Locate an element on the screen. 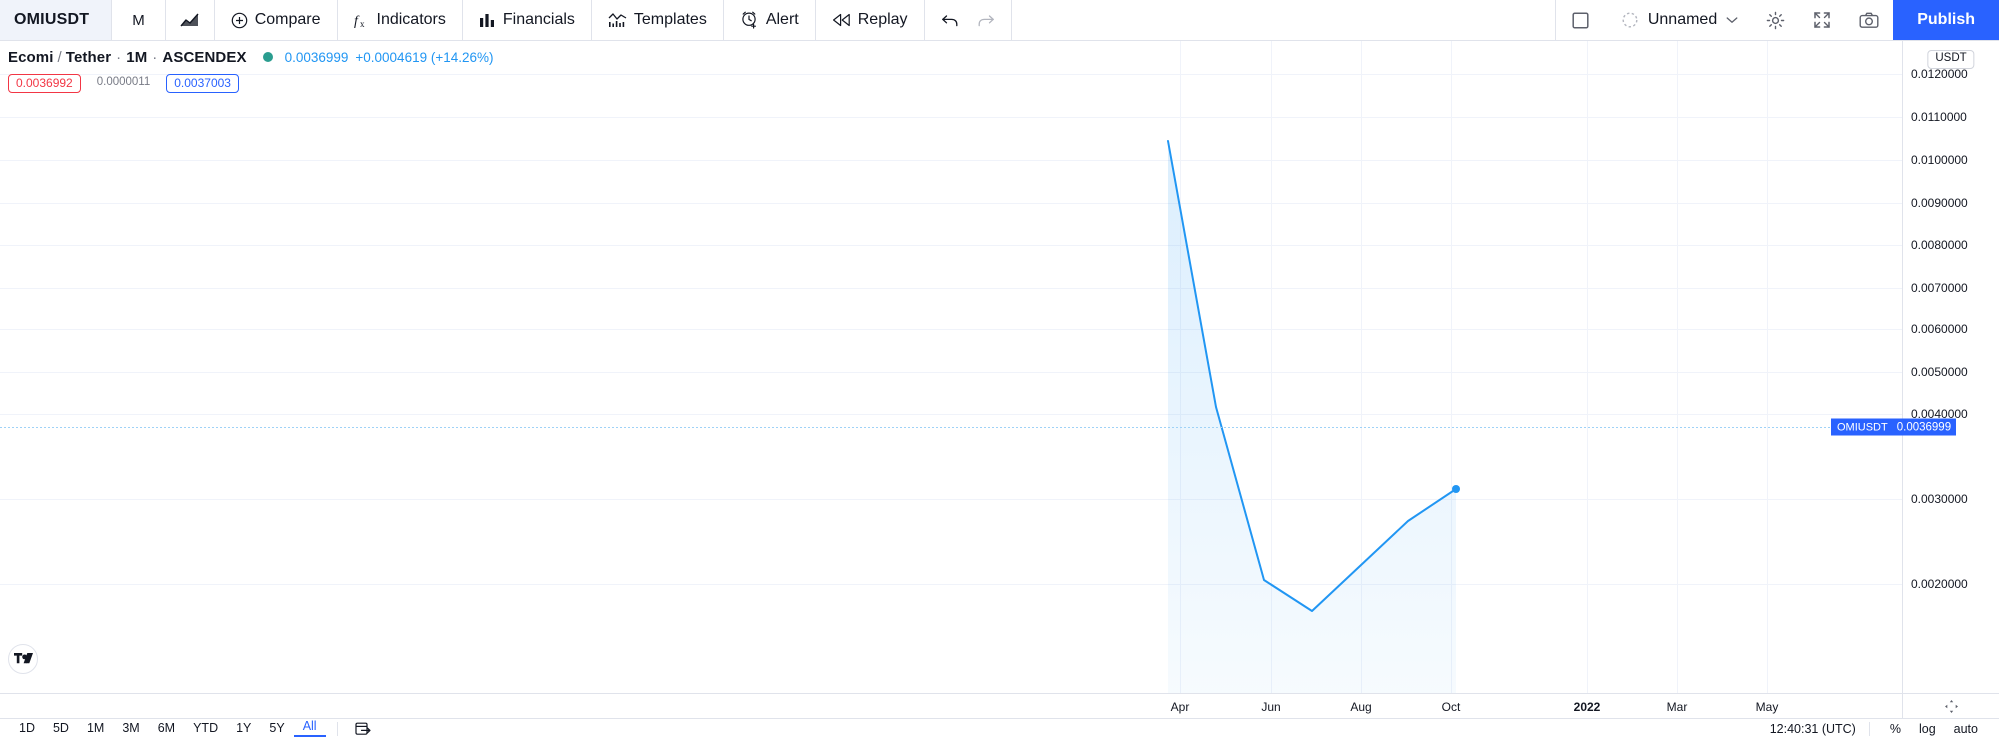 The image size is (1999, 738). auto-scale-button: auto is located at coordinates (1966, 729).